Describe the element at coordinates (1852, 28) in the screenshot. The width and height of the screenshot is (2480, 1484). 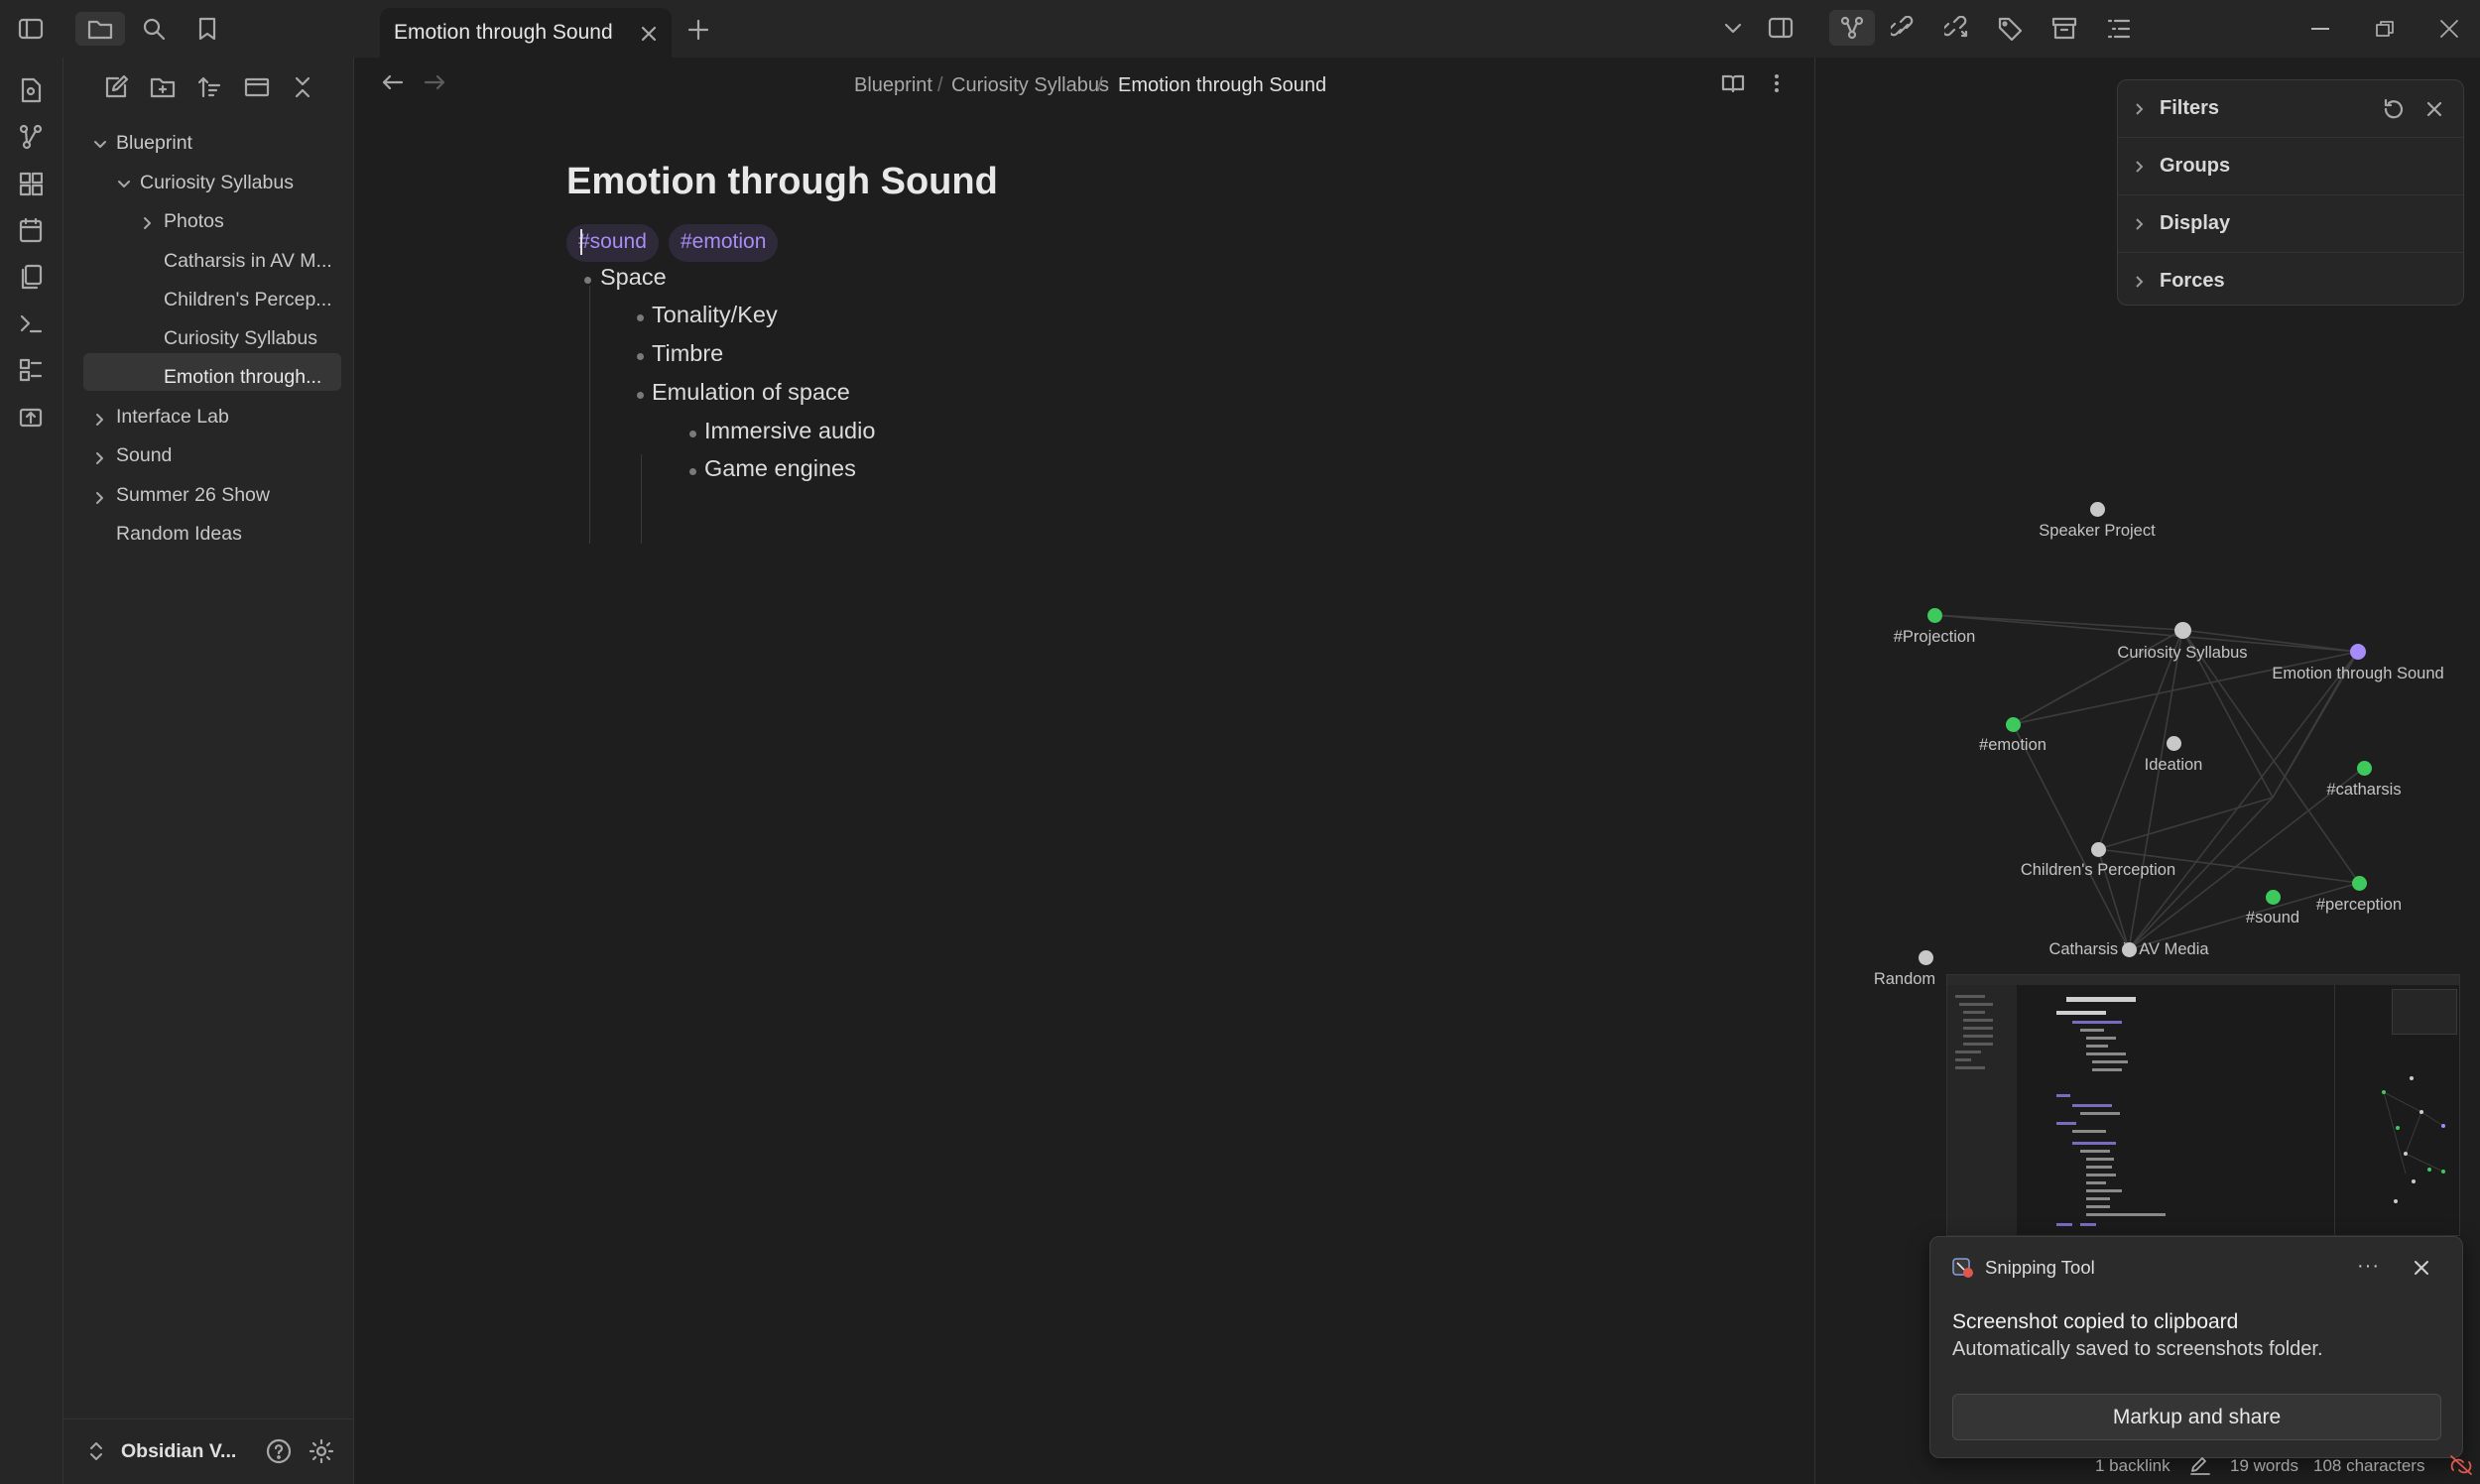
I see `graph-view-button` at that location.